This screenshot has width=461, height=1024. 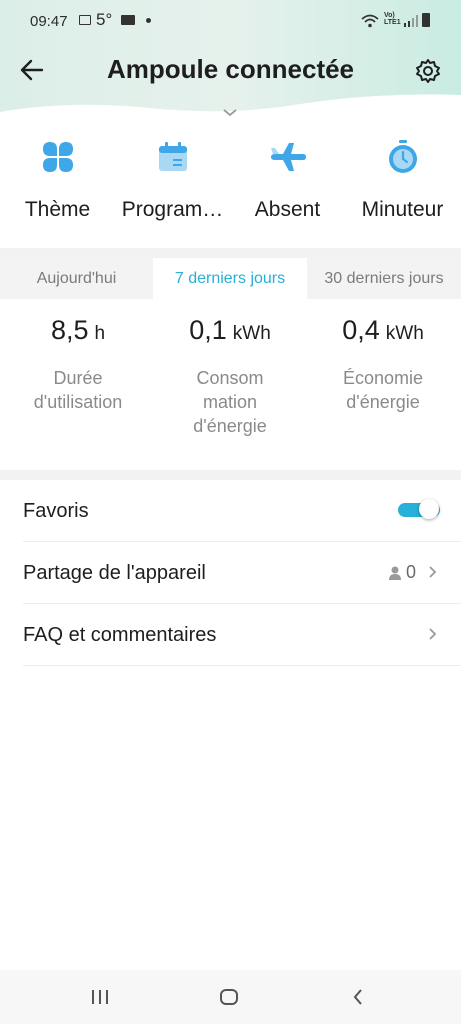 I want to click on action-label: Thème, so click(x=57, y=209).